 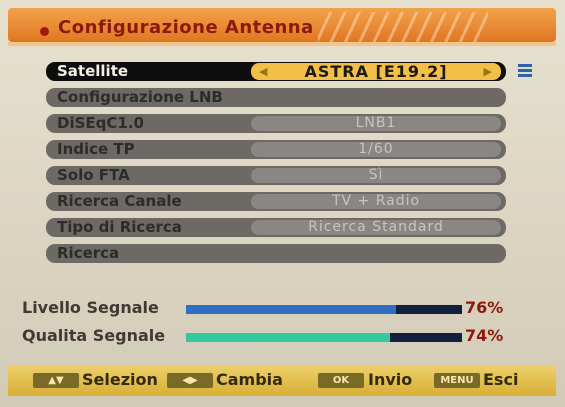 I want to click on menu-row-value: LNB1, so click(x=376, y=123).